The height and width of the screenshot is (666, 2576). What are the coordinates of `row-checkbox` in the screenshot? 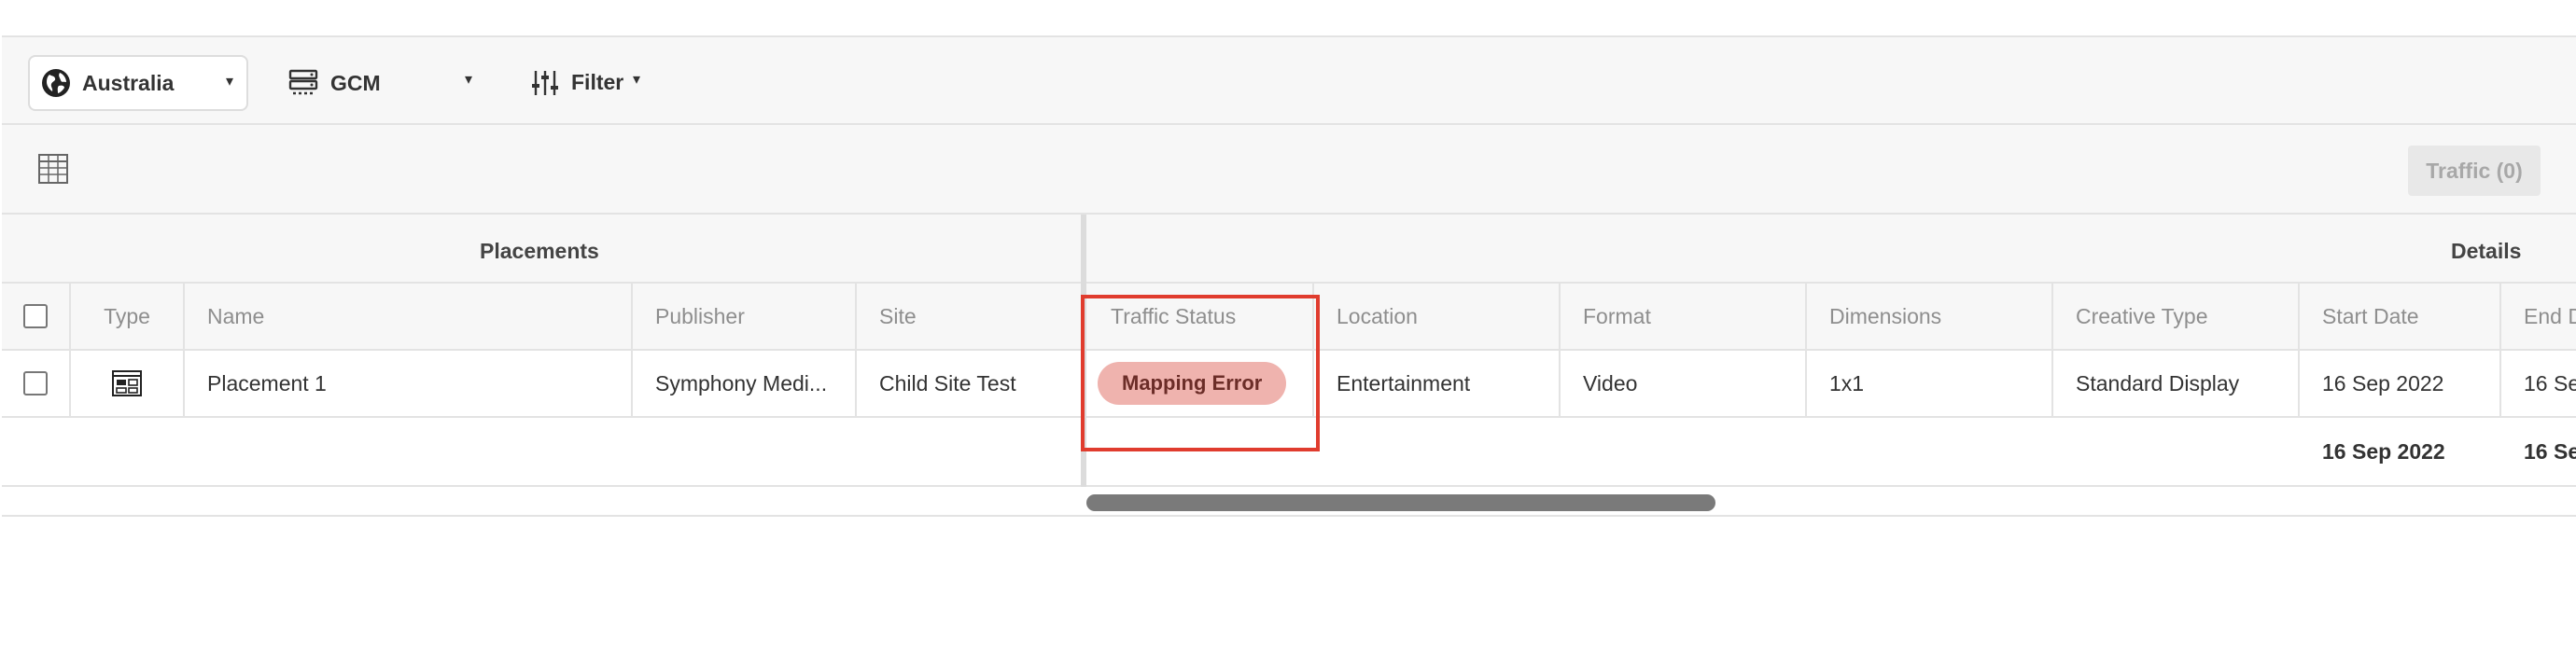 It's located at (35, 383).